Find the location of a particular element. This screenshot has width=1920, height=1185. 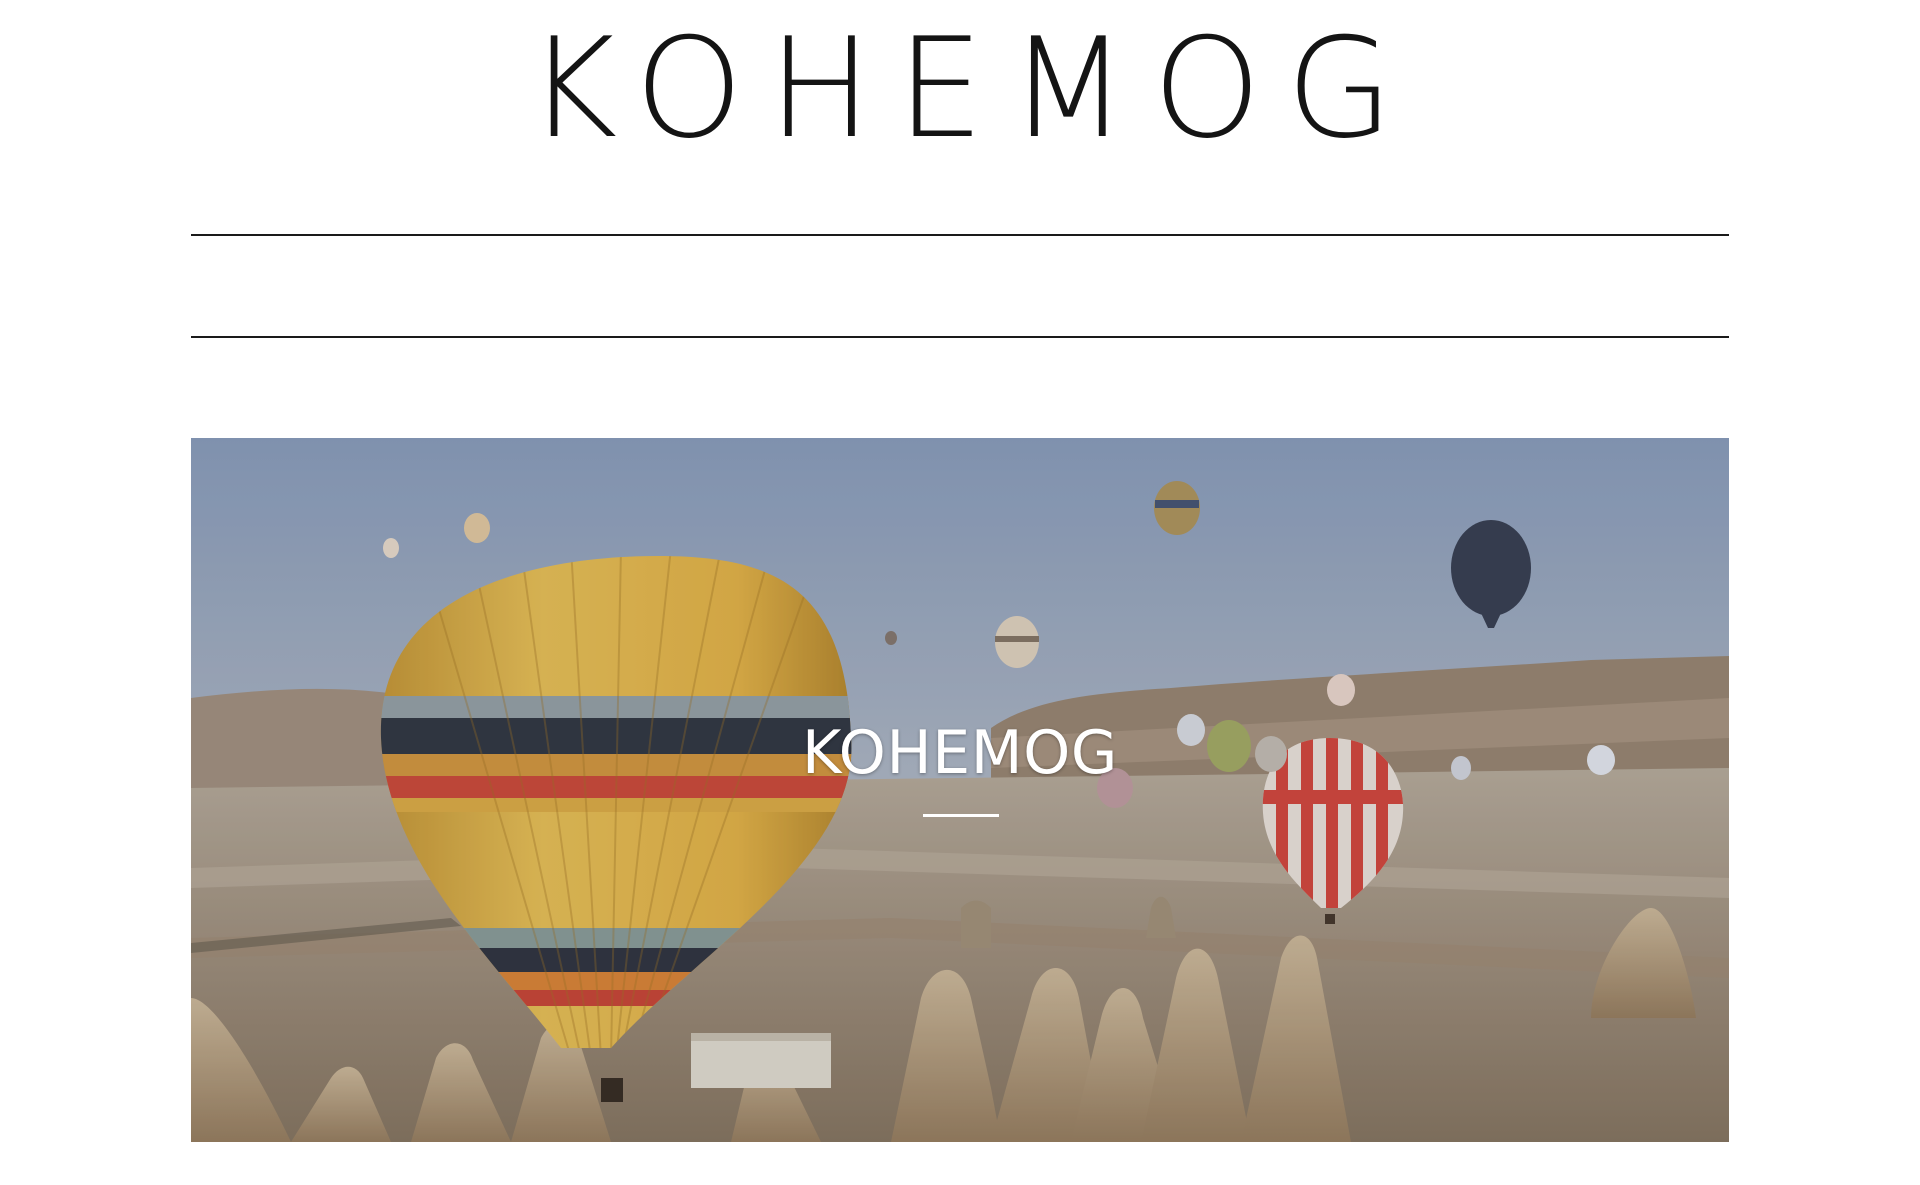

main-navigation-bar is located at coordinates (960, 286).